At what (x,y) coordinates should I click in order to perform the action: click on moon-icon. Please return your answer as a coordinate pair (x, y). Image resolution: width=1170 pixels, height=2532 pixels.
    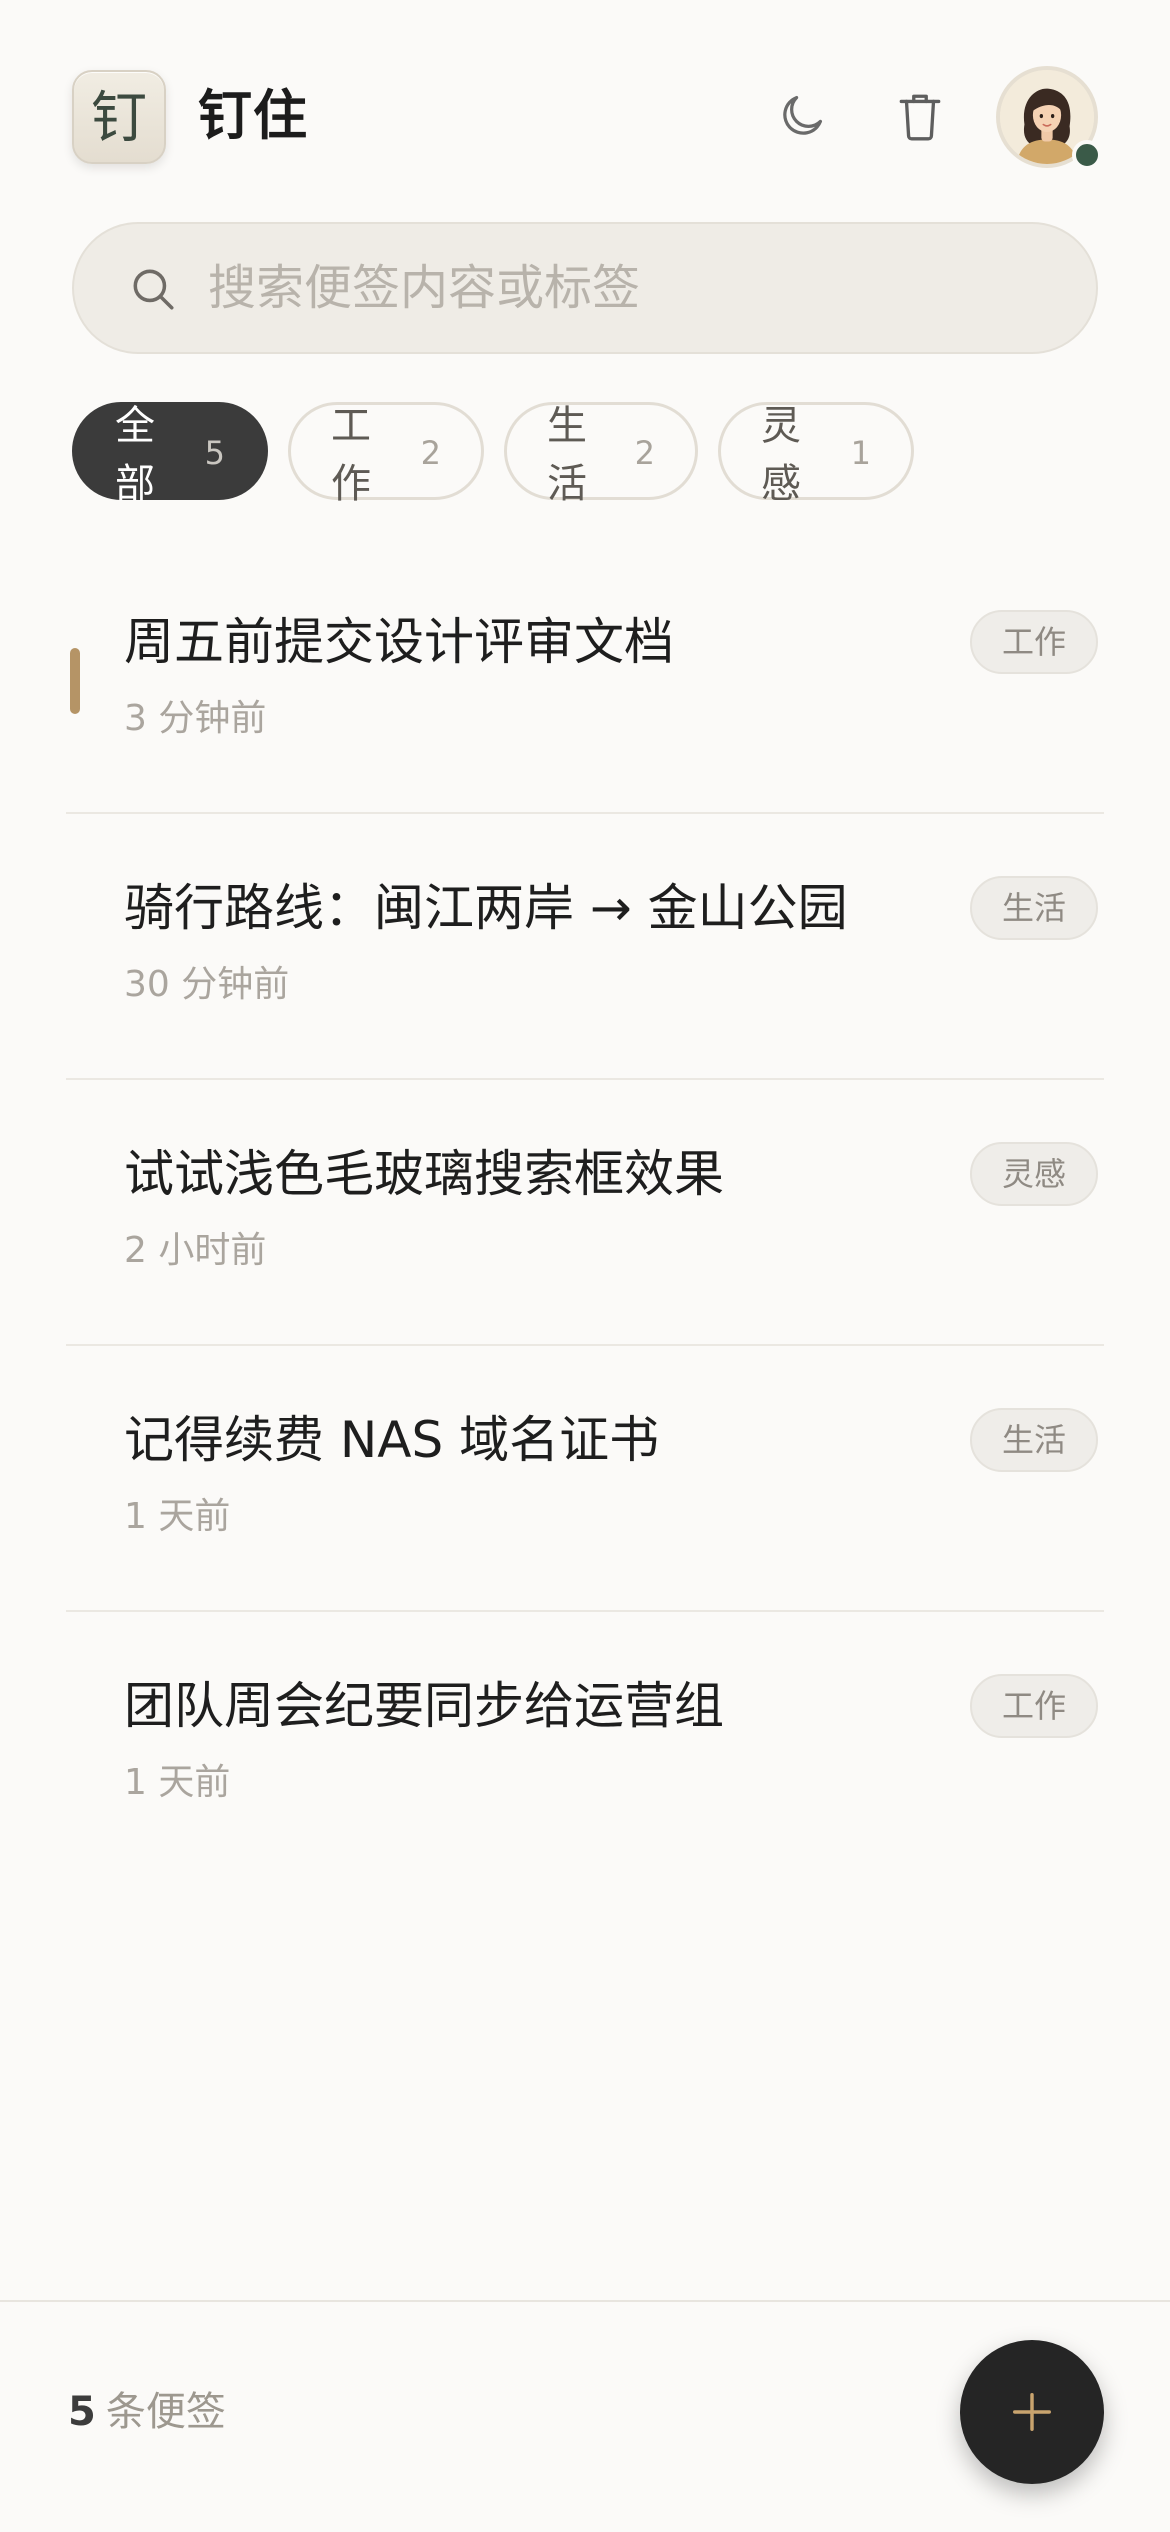
    Looking at the image, I should click on (803, 115).